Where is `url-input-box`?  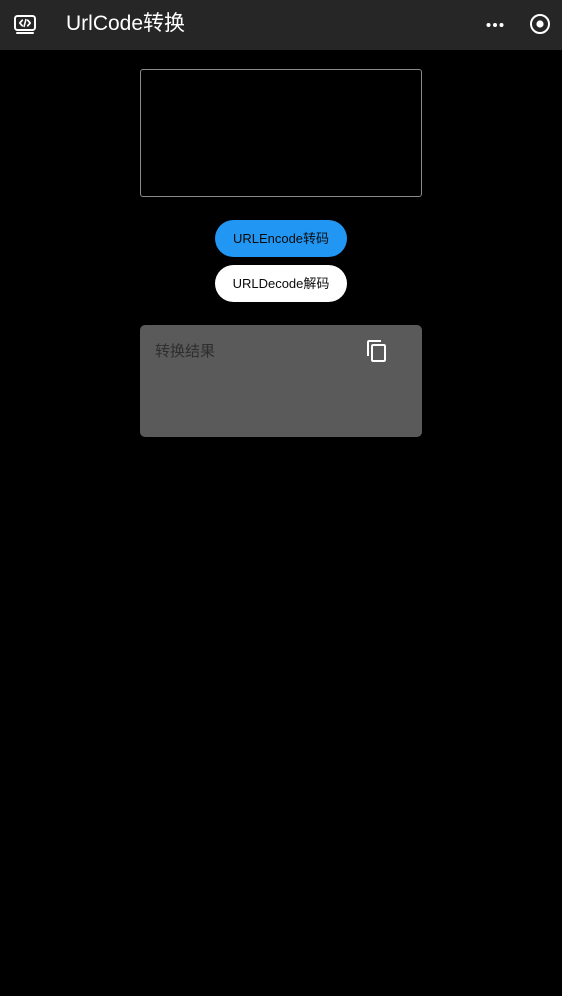
url-input-box is located at coordinates (281, 133).